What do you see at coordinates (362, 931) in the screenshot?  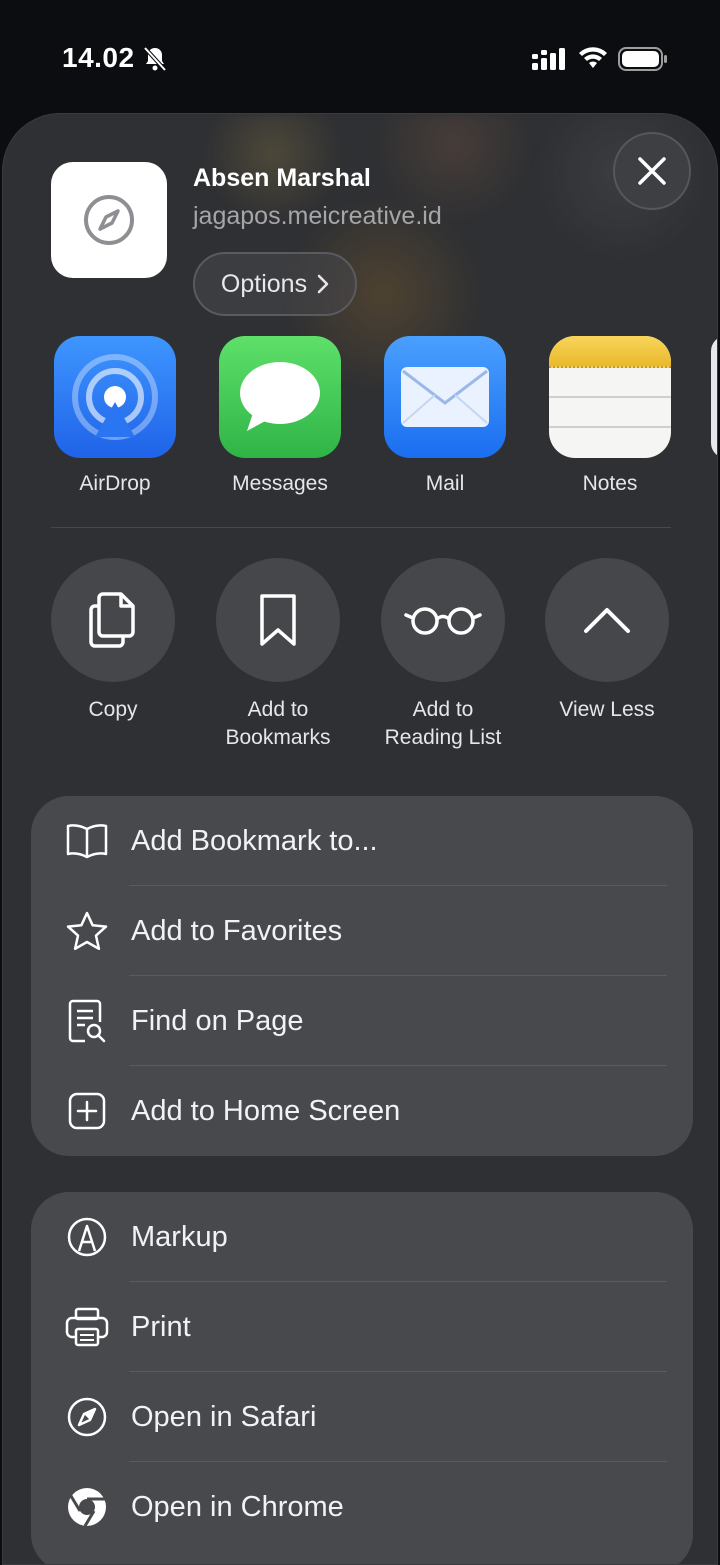 I see `add-to-favorites-item: Add to Favorites` at bounding box center [362, 931].